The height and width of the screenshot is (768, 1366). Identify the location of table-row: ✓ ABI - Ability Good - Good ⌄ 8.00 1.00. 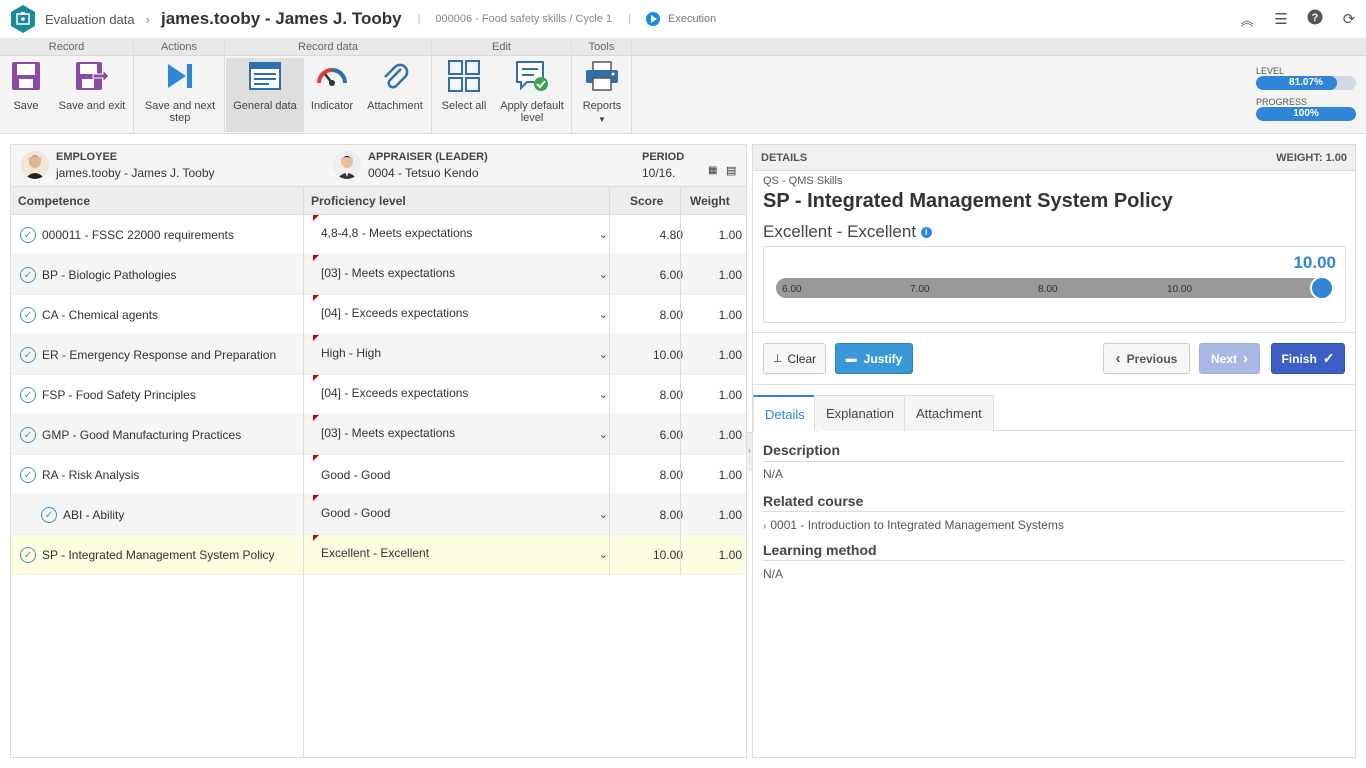
(378, 515).